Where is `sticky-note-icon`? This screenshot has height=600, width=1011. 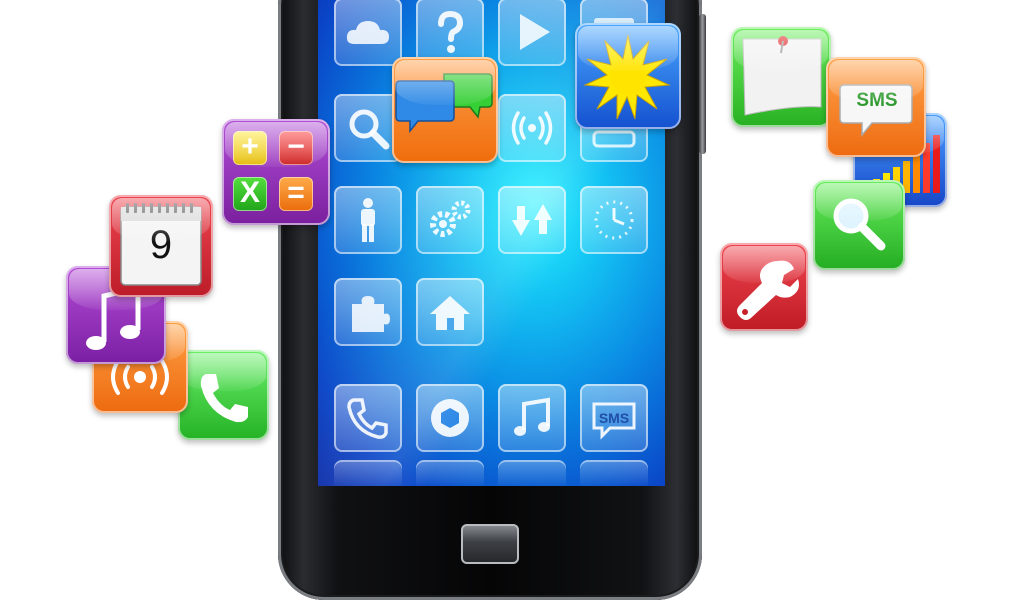
sticky-note-icon is located at coordinates (782, 76).